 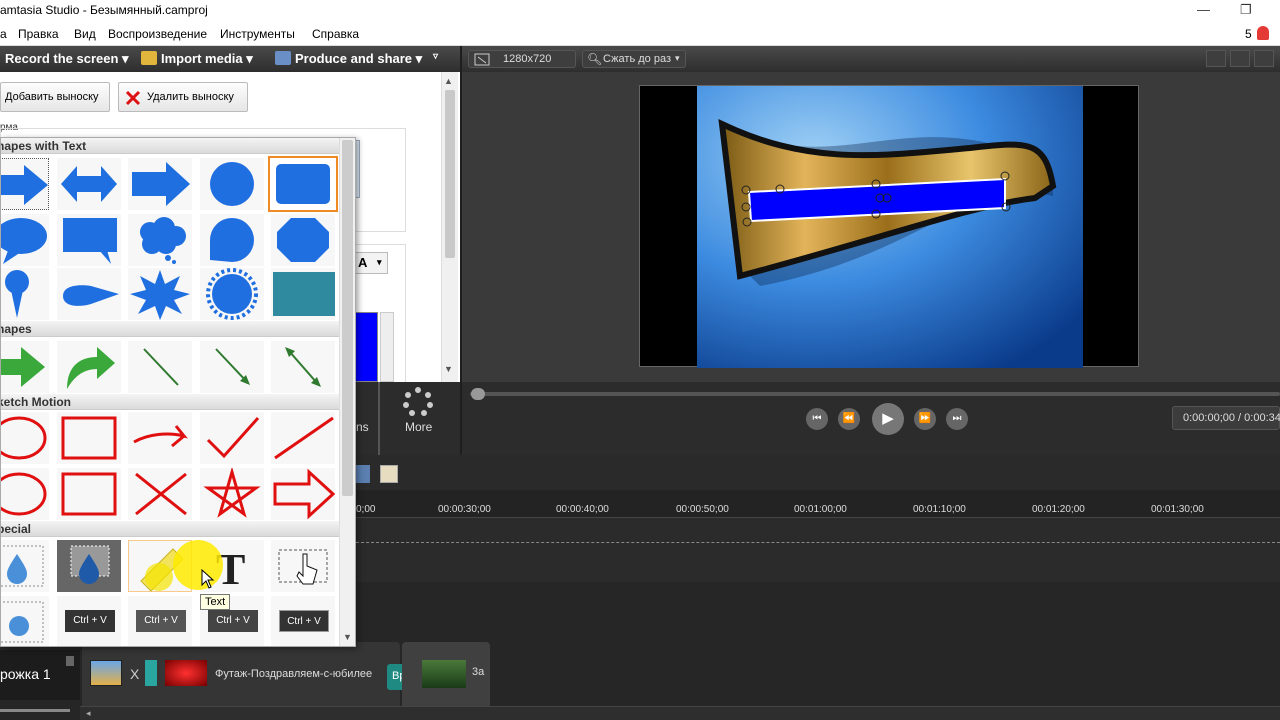 I want to click on note-icon, so click(x=389, y=474).